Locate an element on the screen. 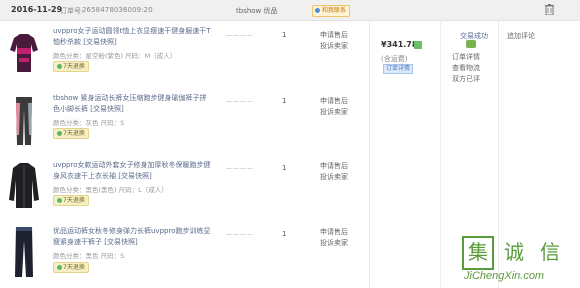 Image resolution: width=580 pixels, height=288 pixels. product-spec: 颜色分类：灰色 尺码：S is located at coordinates (89, 123).